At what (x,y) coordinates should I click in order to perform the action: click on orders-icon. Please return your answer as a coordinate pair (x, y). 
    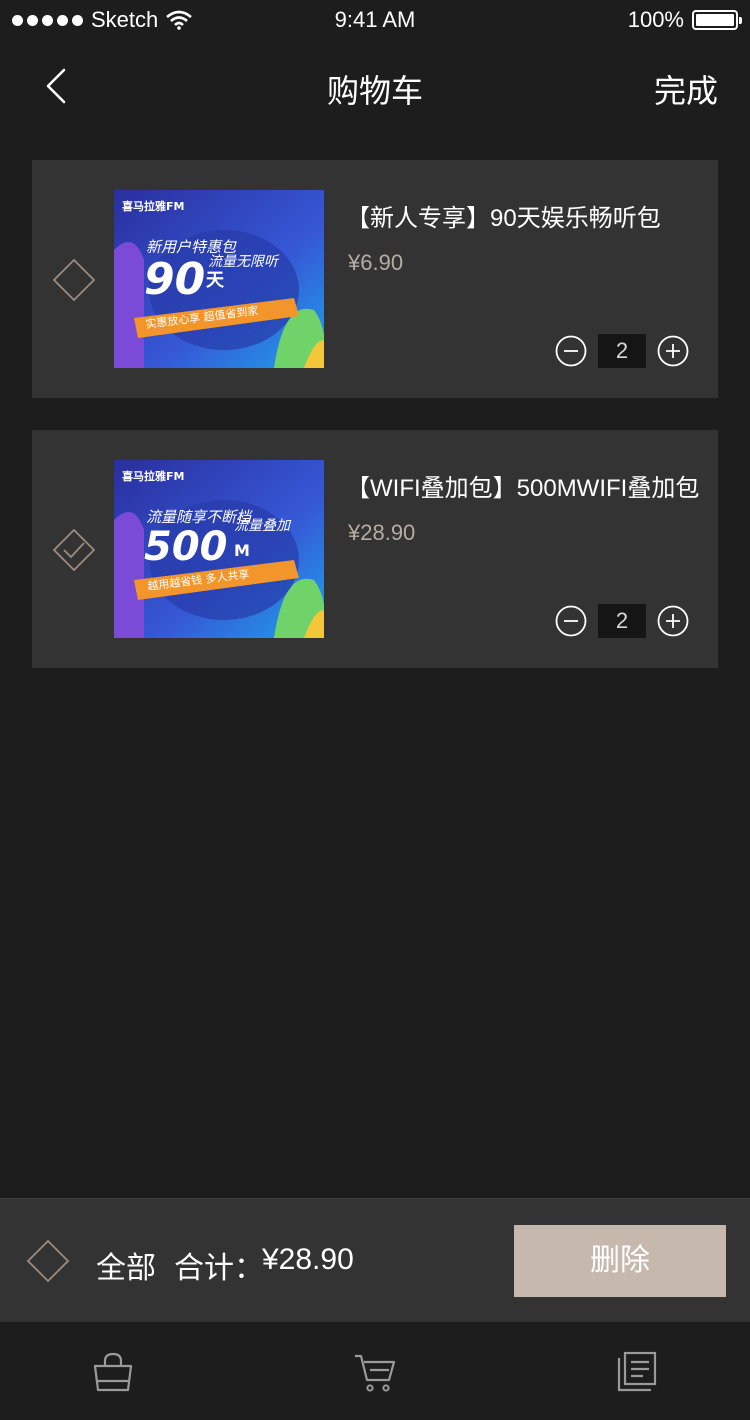
    Looking at the image, I should click on (637, 1372).